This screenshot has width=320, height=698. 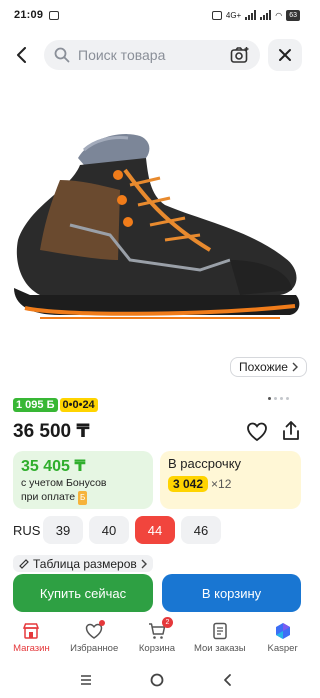 I want to click on tab-cart: 2 Корзина, so click(x=157, y=639).